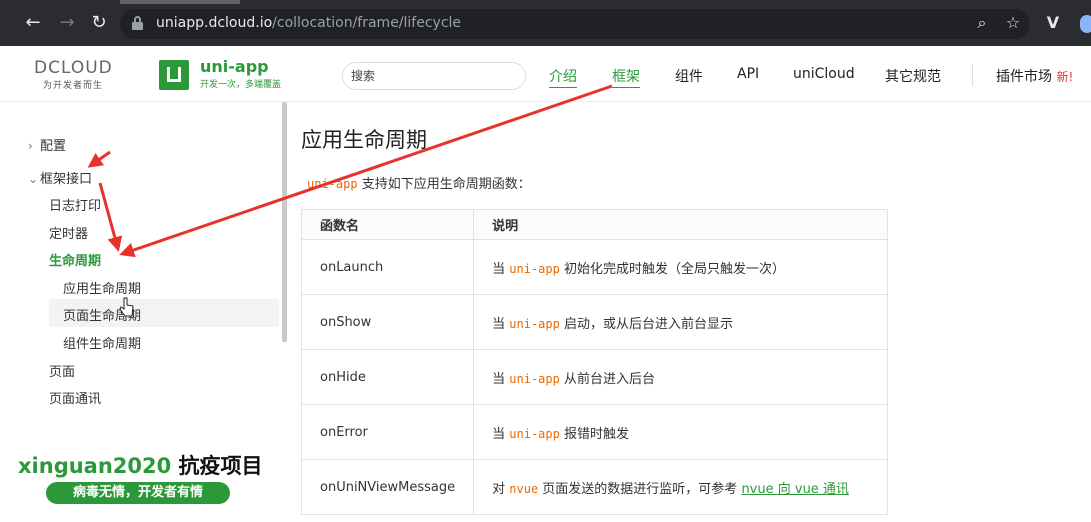 The image size is (1091, 522). What do you see at coordinates (75, 259) in the screenshot?
I see `sidebar-item-lifecycle: 生命周期` at bounding box center [75, 259].